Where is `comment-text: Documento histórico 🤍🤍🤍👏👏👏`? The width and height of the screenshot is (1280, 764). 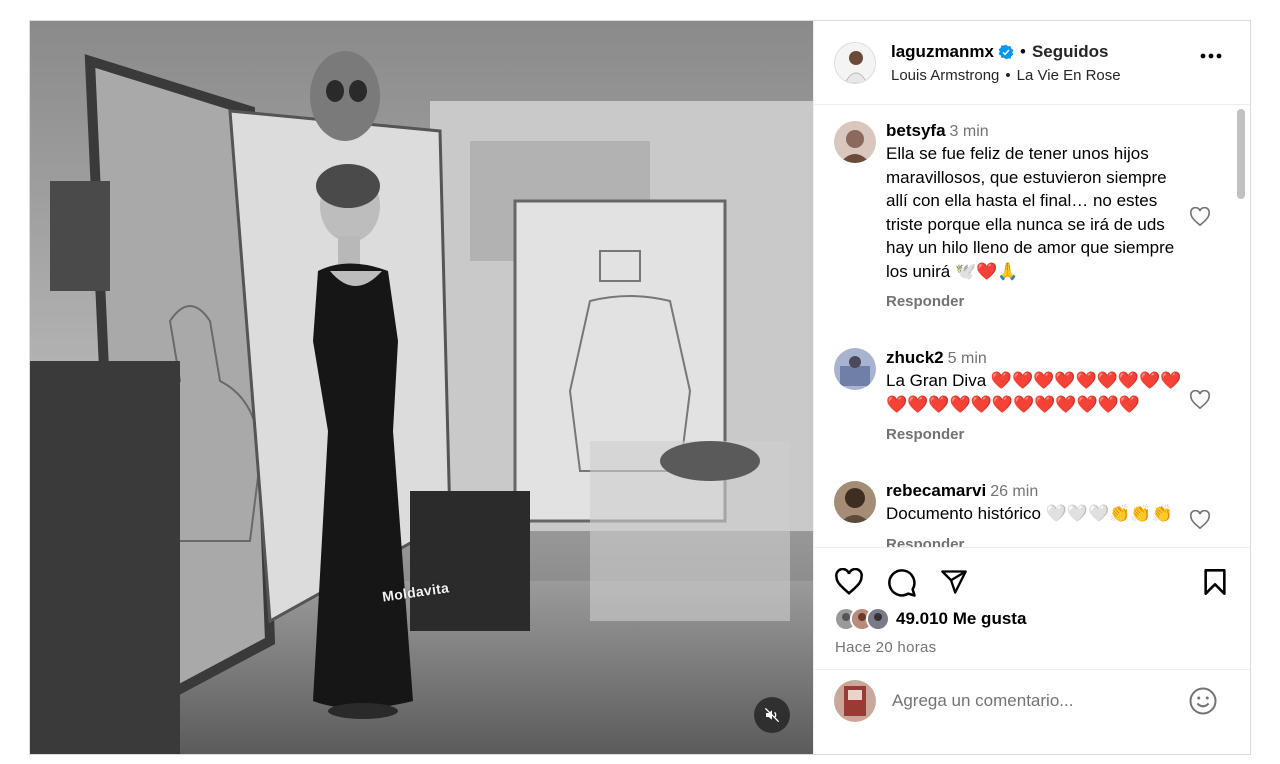 comment-text: Documento histórico 🤍🤍🤍👏👏👏 is located at coordinates (1029, 513).